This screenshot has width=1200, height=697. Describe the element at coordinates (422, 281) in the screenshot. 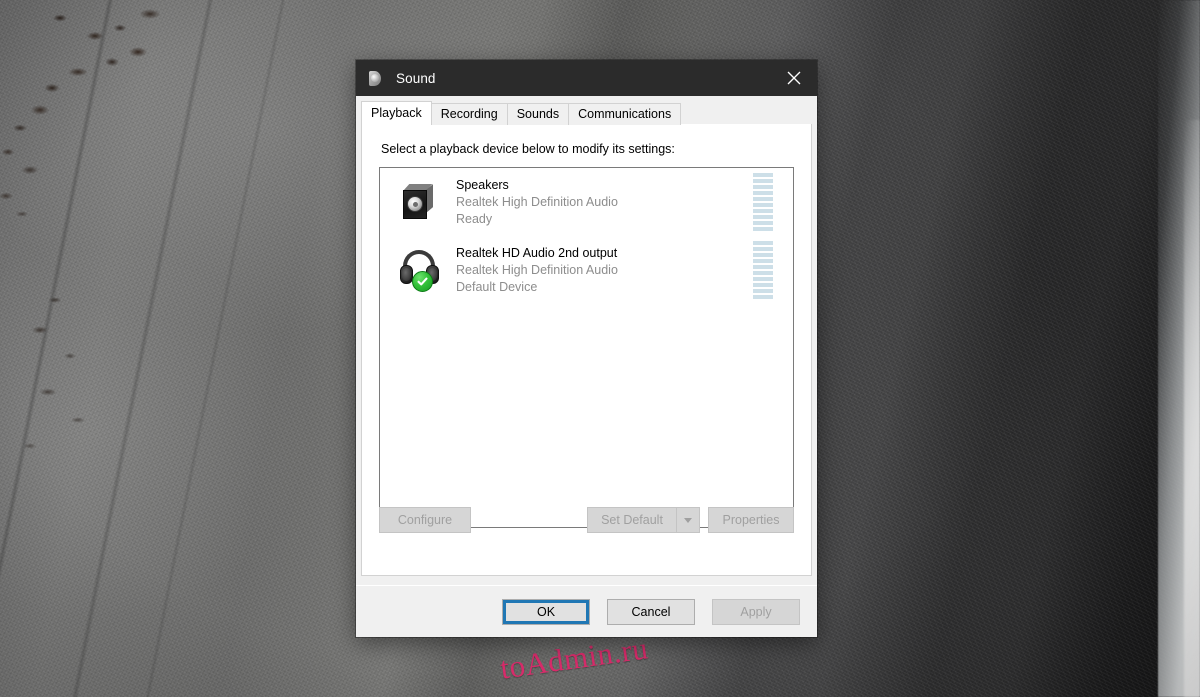

I see `default-device-check-icon` at that location.